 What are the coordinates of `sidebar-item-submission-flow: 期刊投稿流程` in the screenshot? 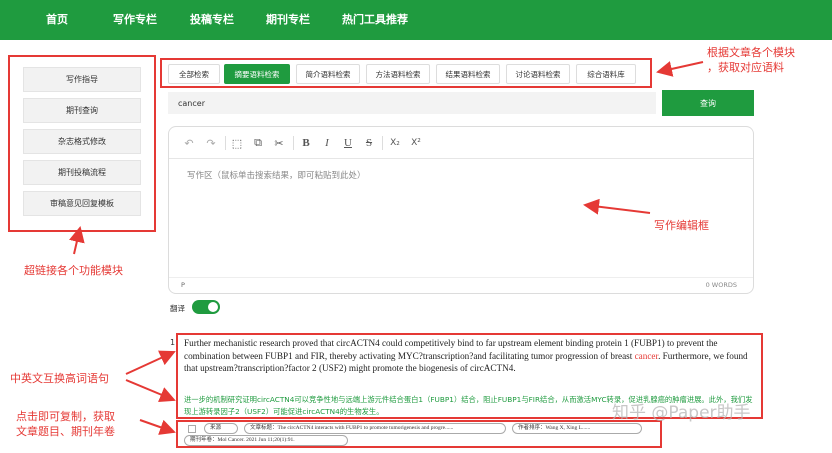 It's located at (82, 172).